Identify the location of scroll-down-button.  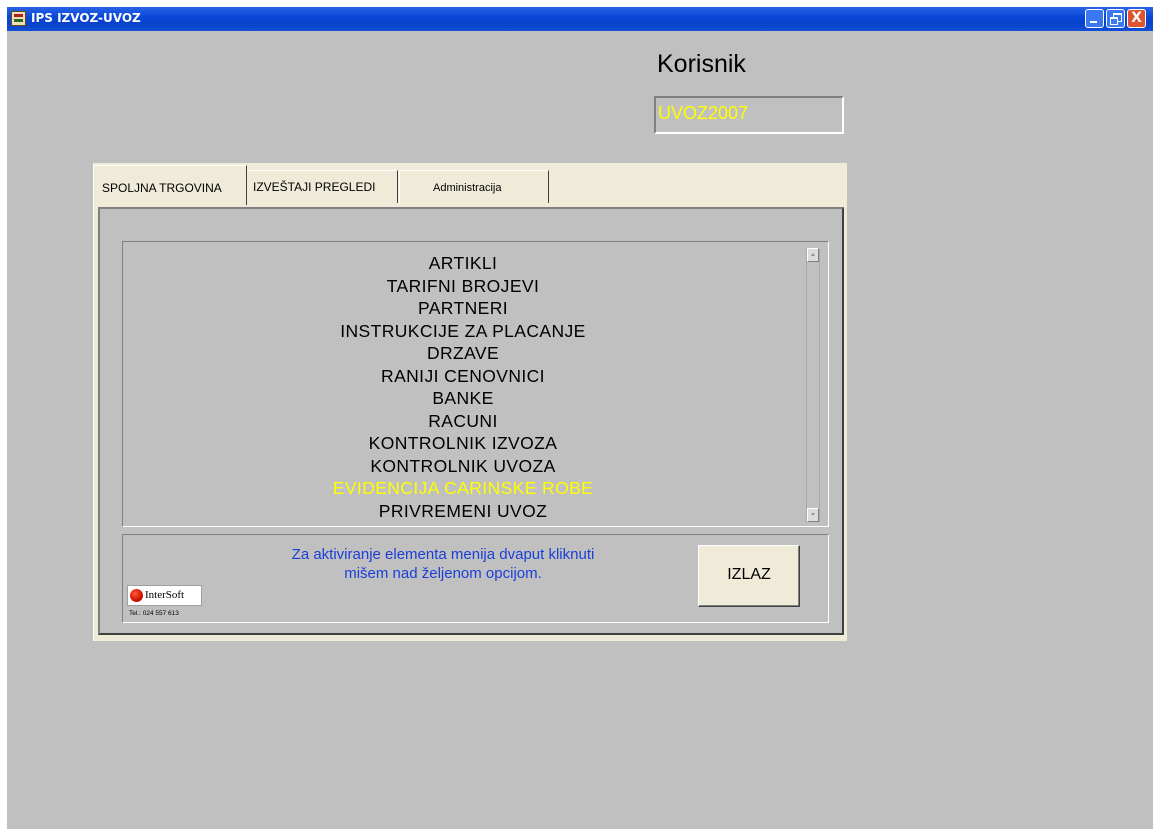
(813, 515).